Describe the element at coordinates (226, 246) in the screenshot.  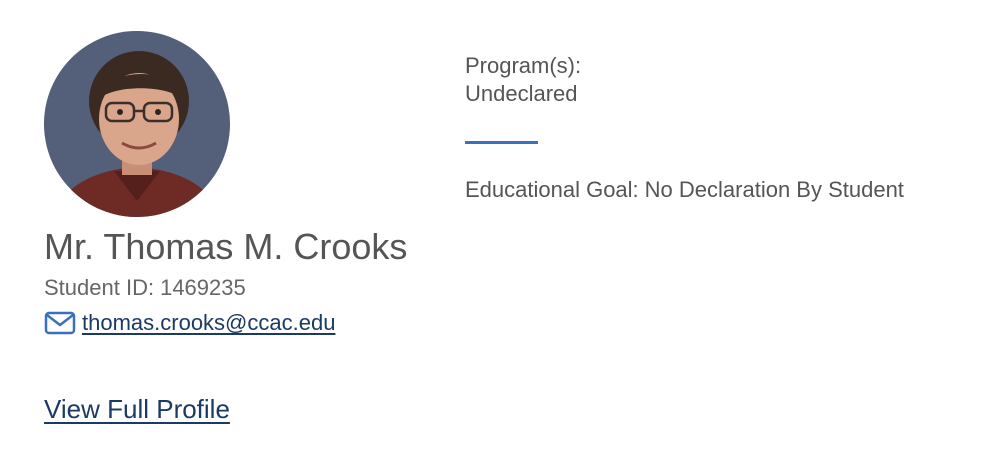
I see `student-name: Mr. Thomas M. Crooks` at that location.